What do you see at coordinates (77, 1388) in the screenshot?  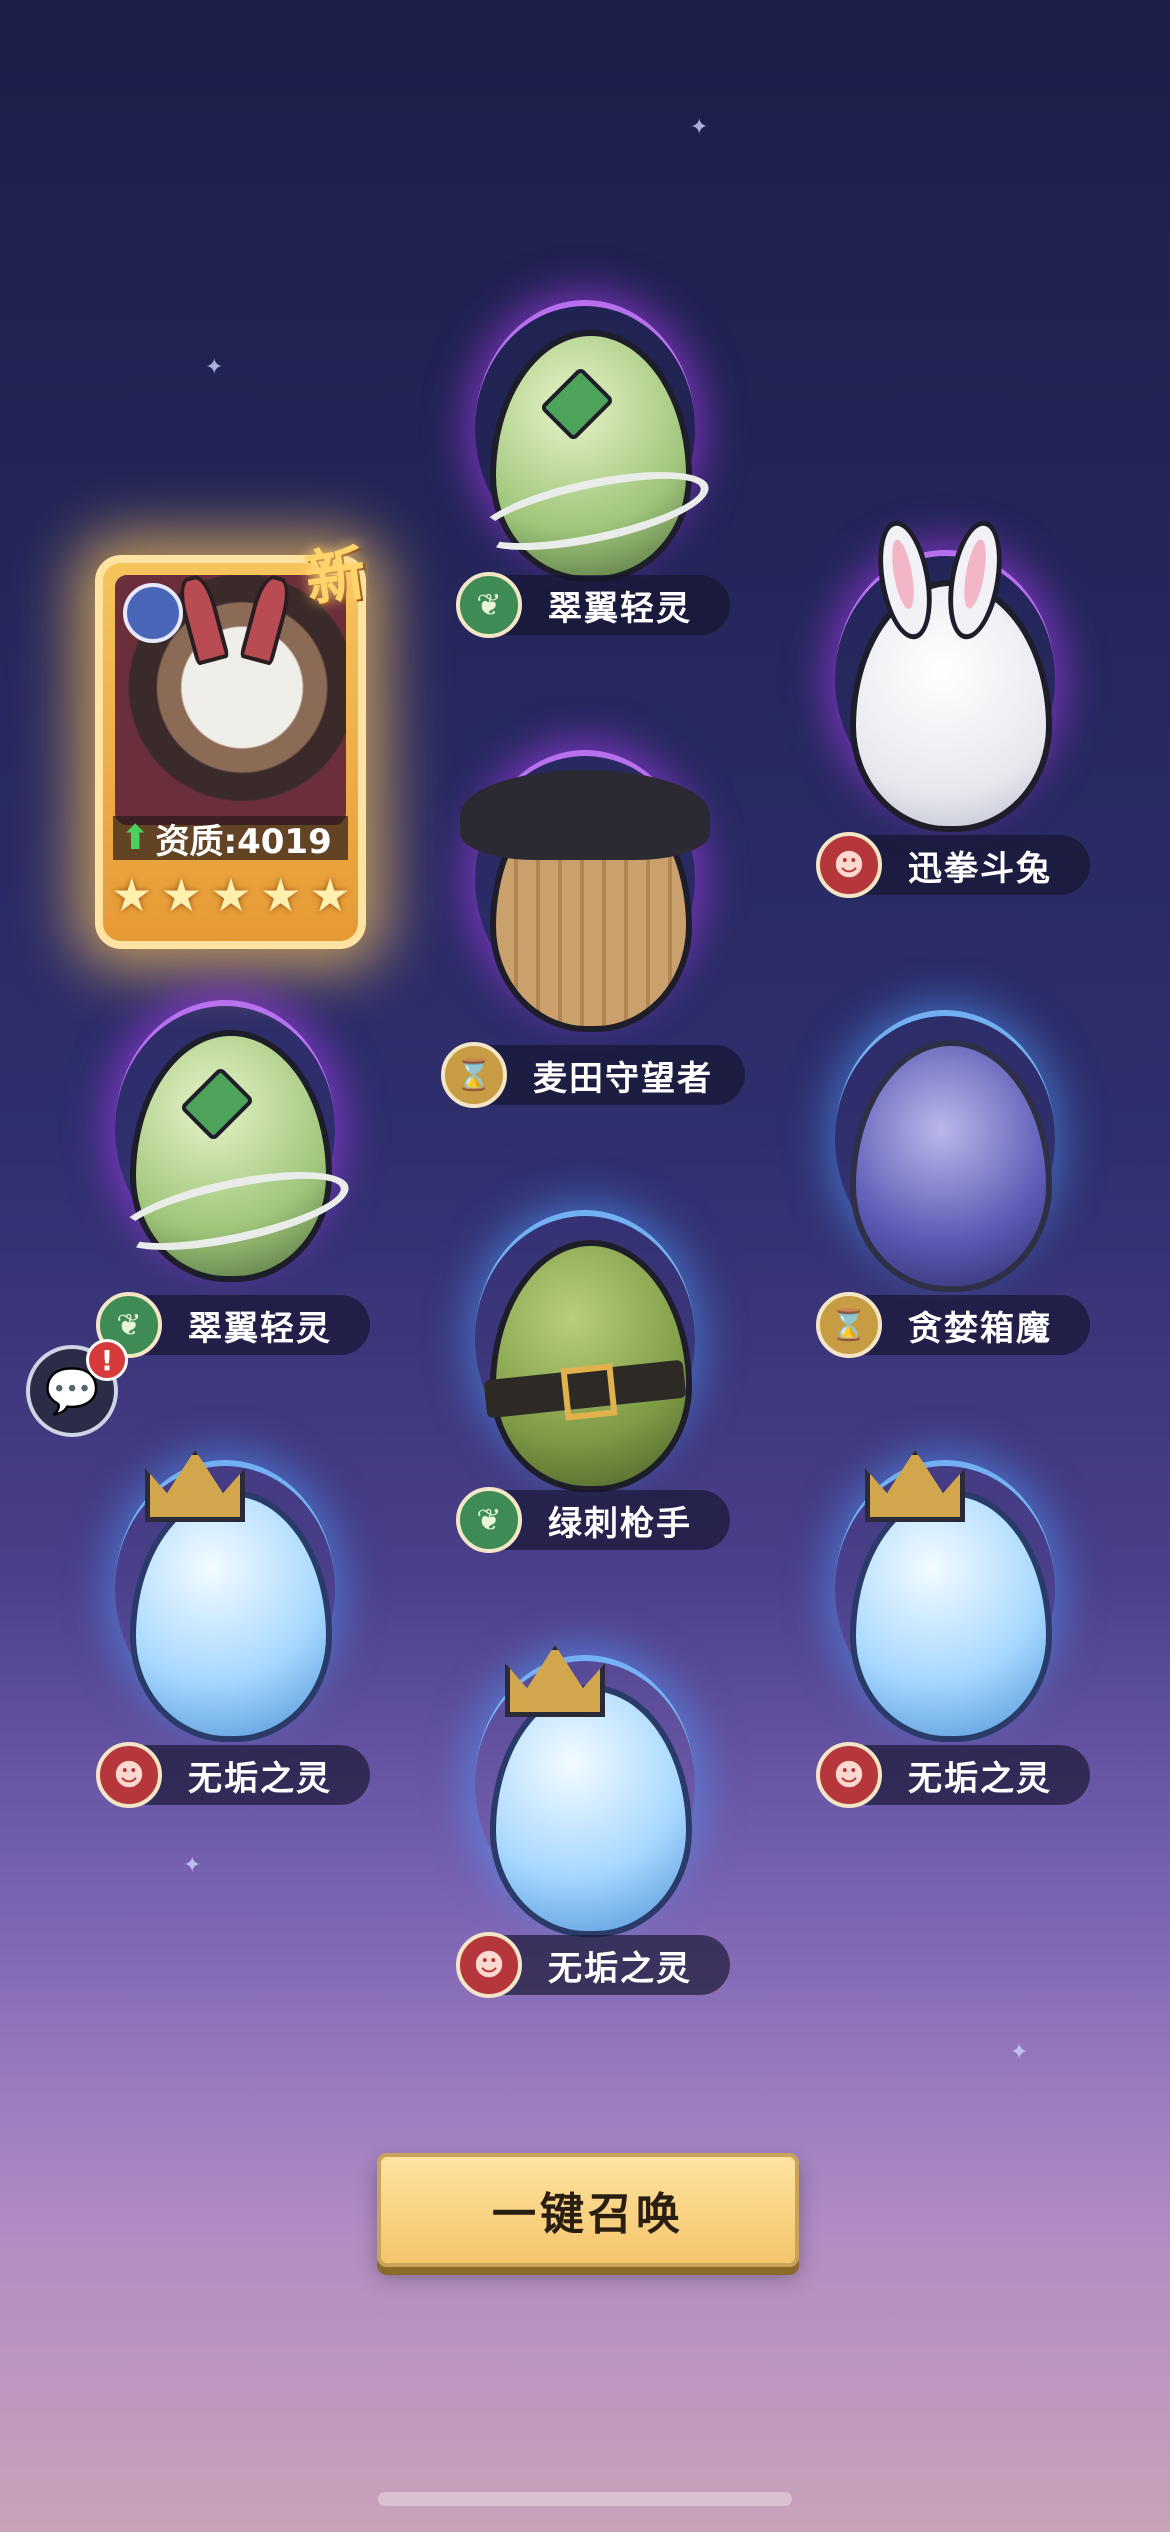 I see `chat-button: 💬 !` at bounding box center [77, 1388].